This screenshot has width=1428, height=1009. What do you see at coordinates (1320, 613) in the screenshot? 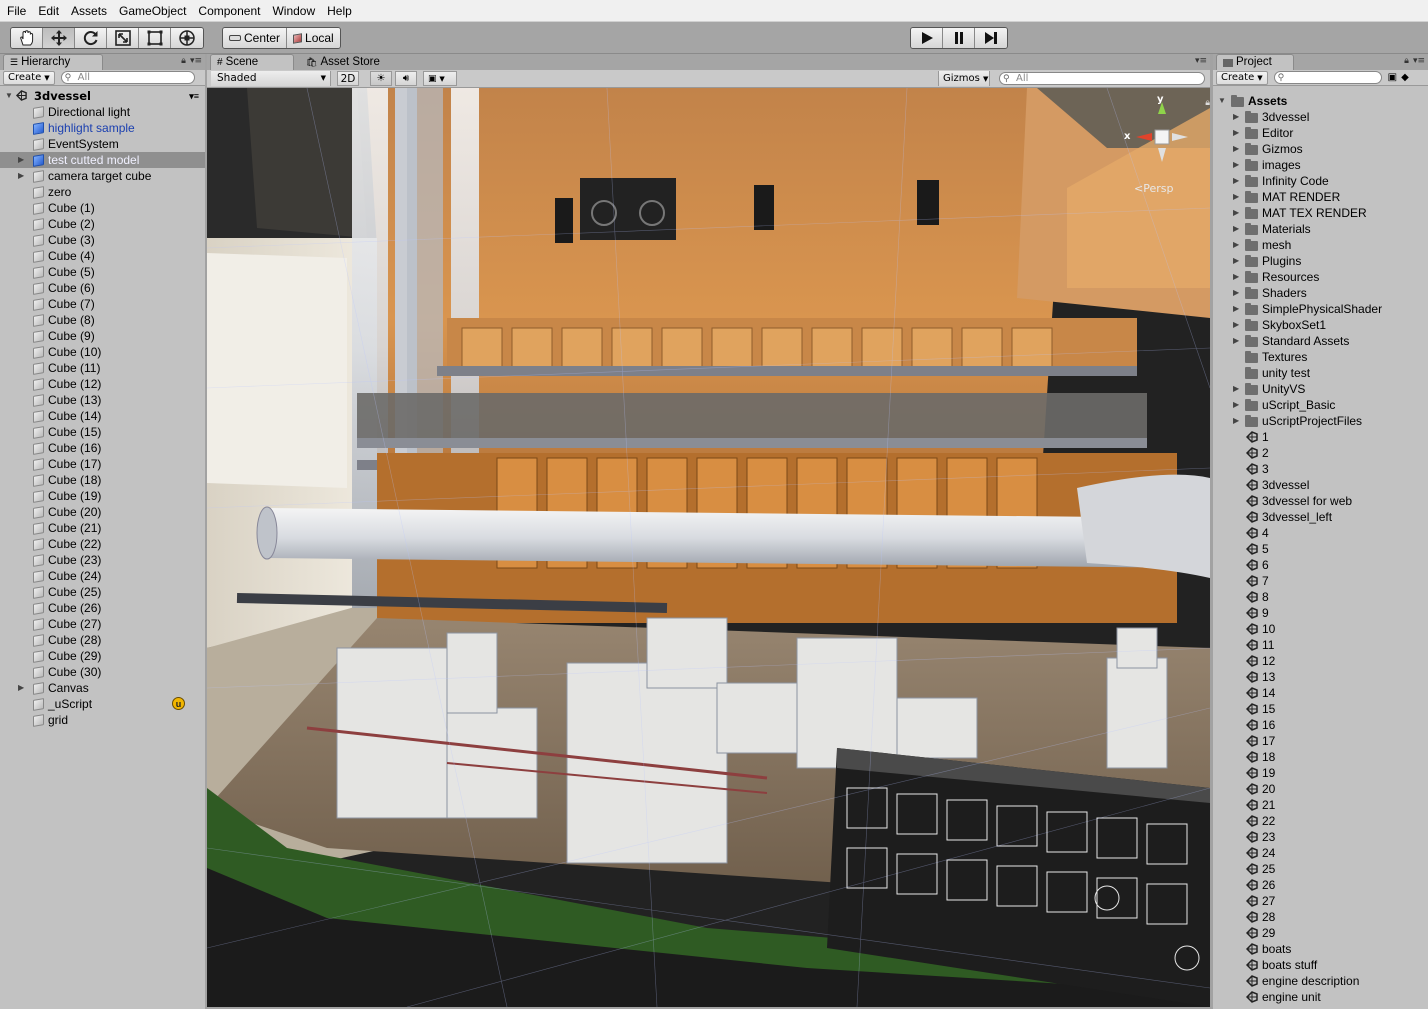
I see `project-scene-asset: 9` at bounding box center [1320, 613].